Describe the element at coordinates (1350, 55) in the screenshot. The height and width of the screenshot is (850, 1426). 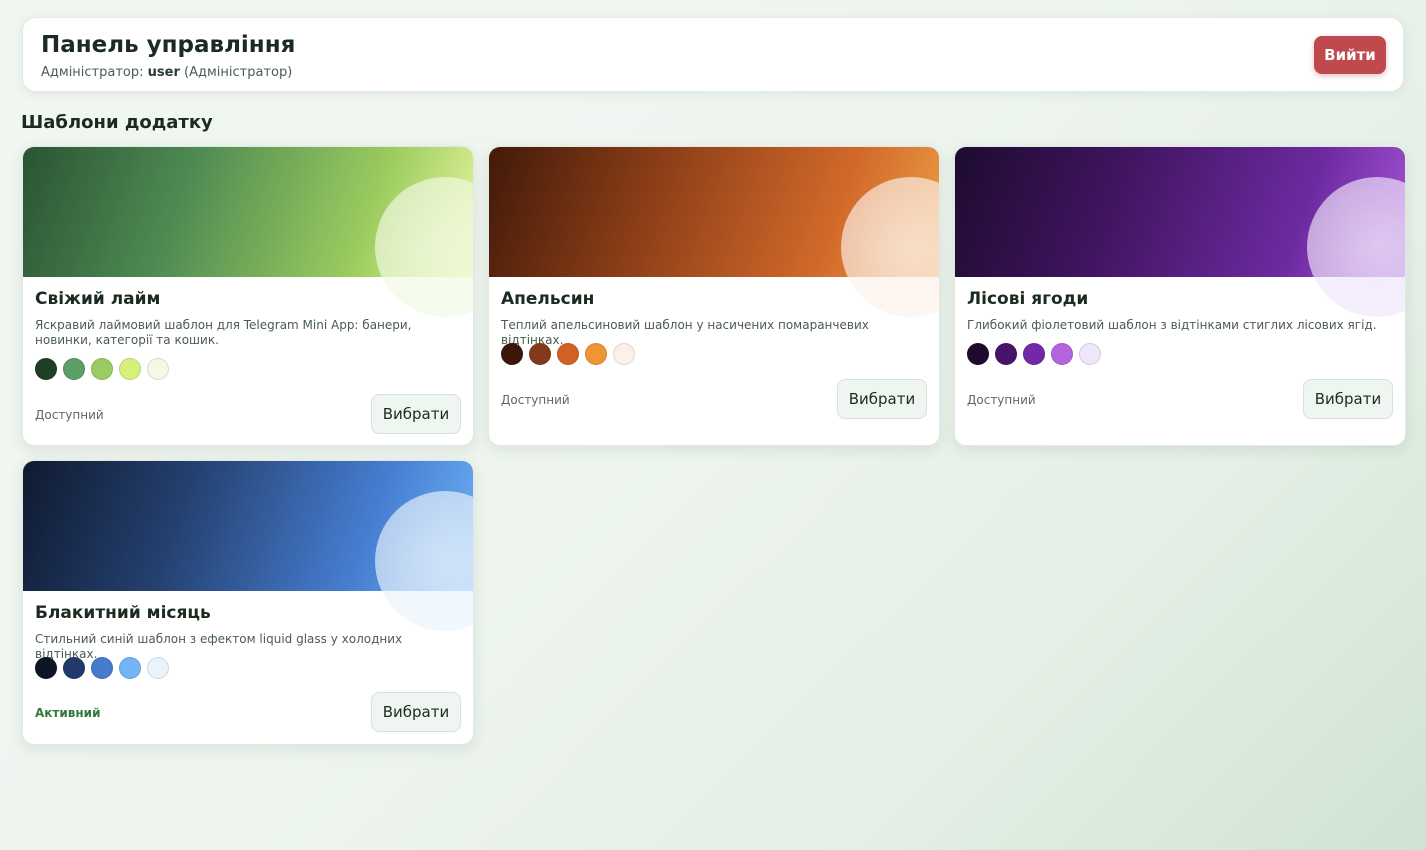
I see `logout-button: Вийти` at that location.